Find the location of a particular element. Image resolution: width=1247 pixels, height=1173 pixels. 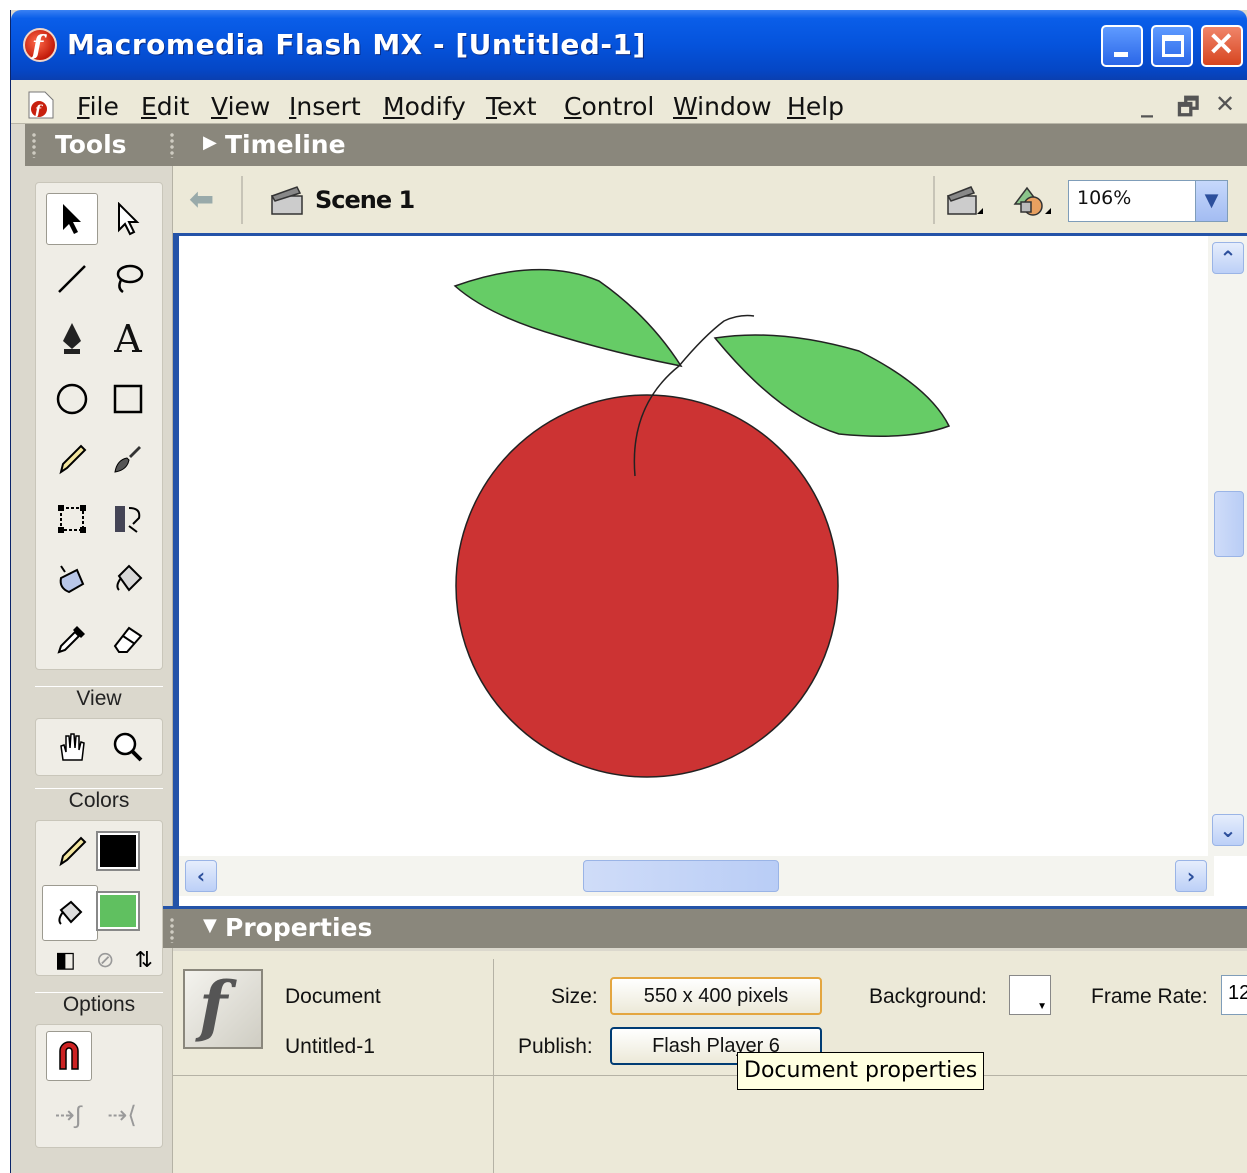

window-title: Macromedia Flash MX - [Untitled-1] is located at coordinates (356, 44).